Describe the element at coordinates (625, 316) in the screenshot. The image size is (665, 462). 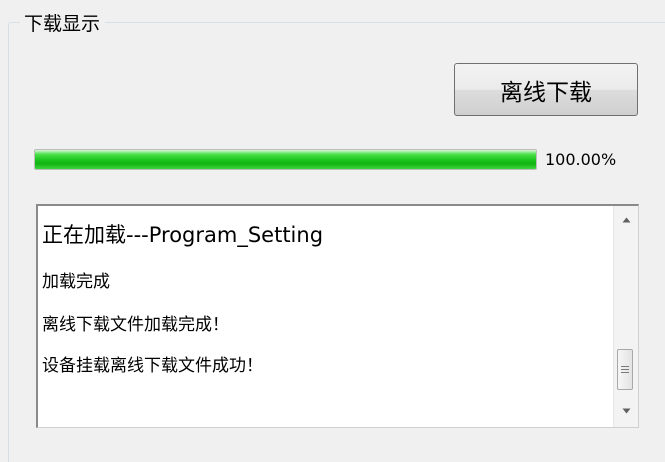
I see `vertical-scrollbar` at that location.